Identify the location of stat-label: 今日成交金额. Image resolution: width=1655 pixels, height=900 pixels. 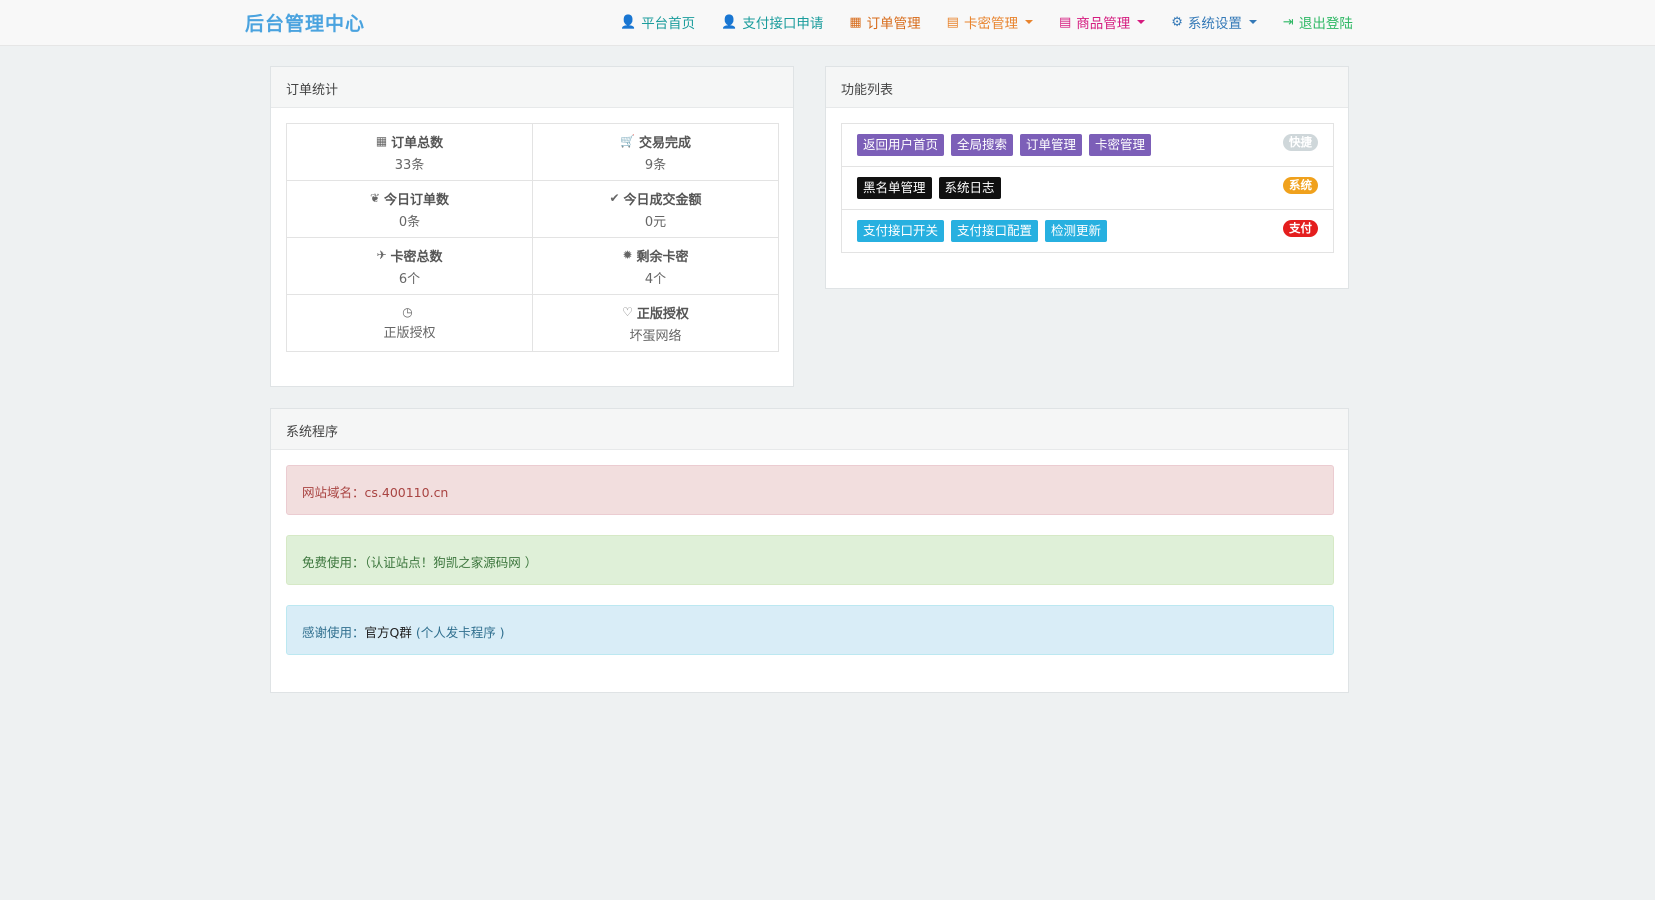
(662, 200).